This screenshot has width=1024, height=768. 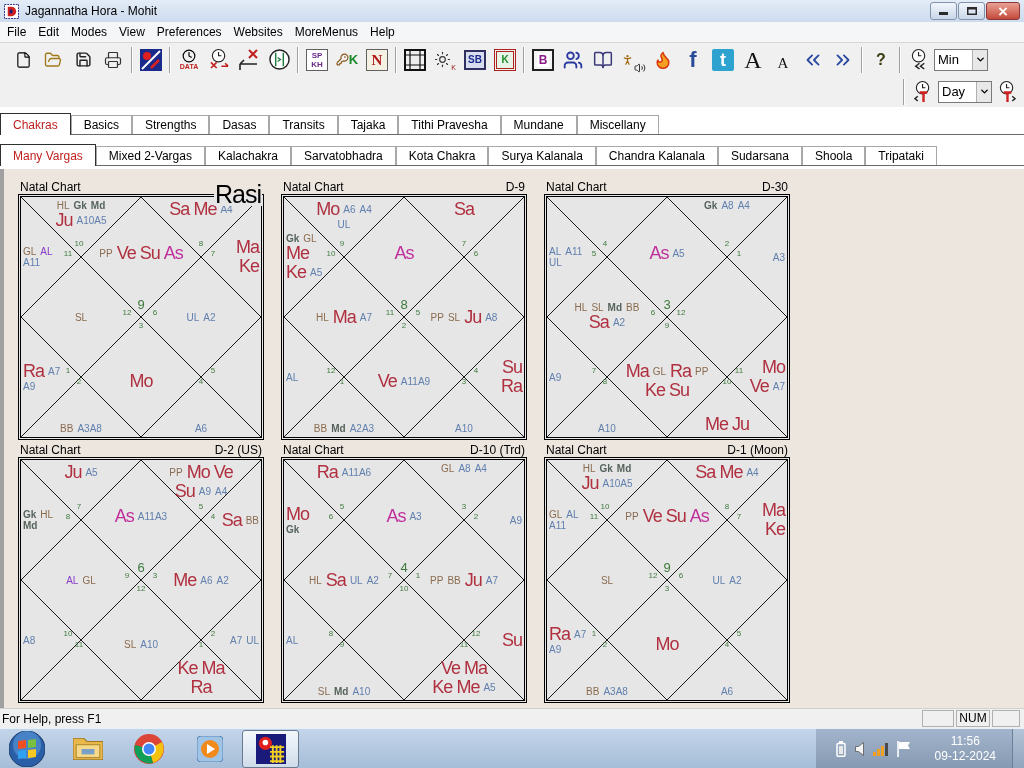 What do you see at coordinates (342, 59) in the screenshot?
I see `key-icon` at bounding box center [342, 59].